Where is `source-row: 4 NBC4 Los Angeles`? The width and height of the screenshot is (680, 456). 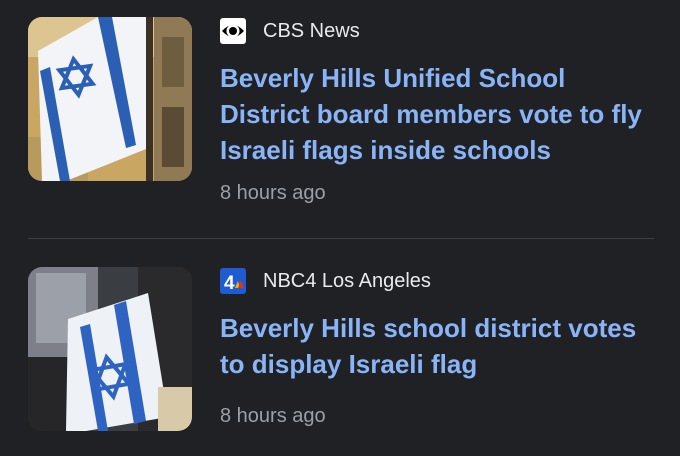 source-row: 4 NBC4 Los Angeles is located at coordinates (325, 281).